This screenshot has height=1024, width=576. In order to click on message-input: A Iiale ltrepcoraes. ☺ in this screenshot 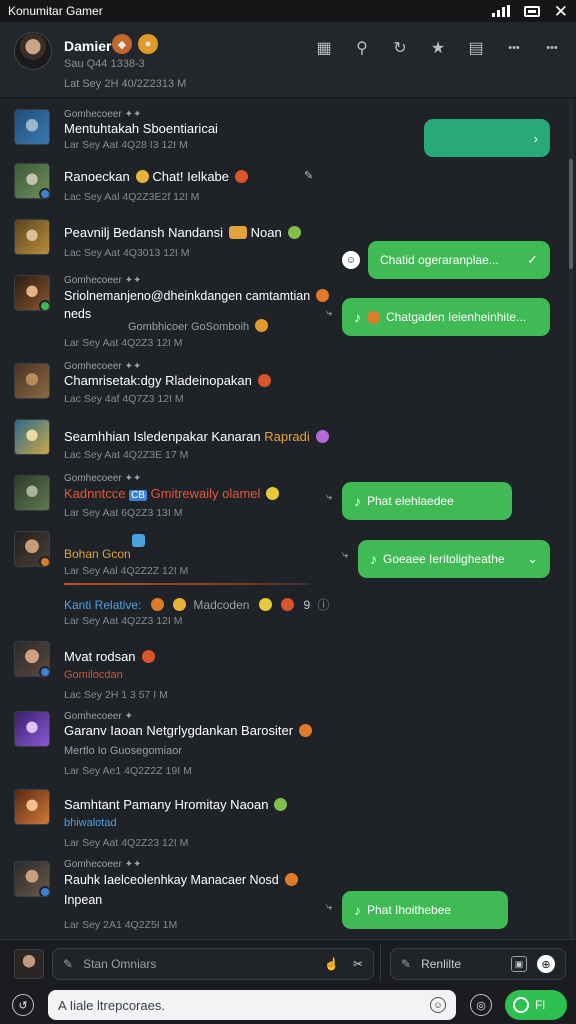, I will do `click(252, 1005)`.